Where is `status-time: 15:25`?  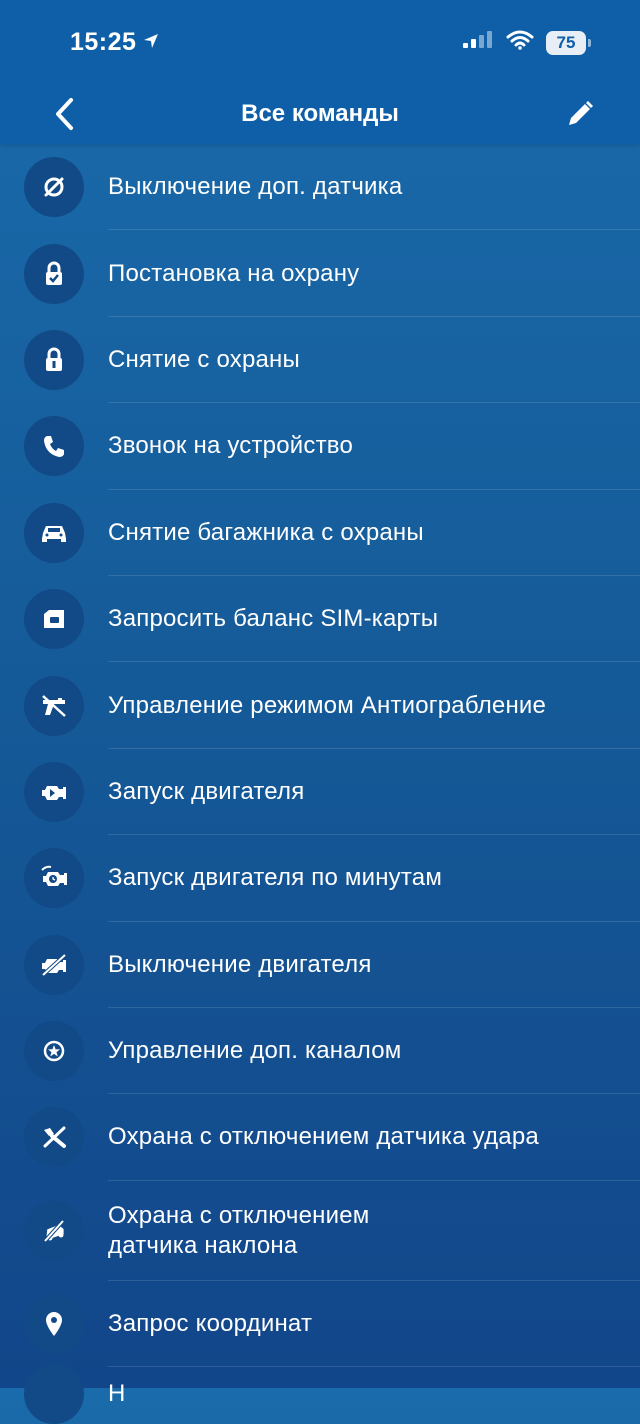
status-time: 15:25 is located at coordinates (115, 42).